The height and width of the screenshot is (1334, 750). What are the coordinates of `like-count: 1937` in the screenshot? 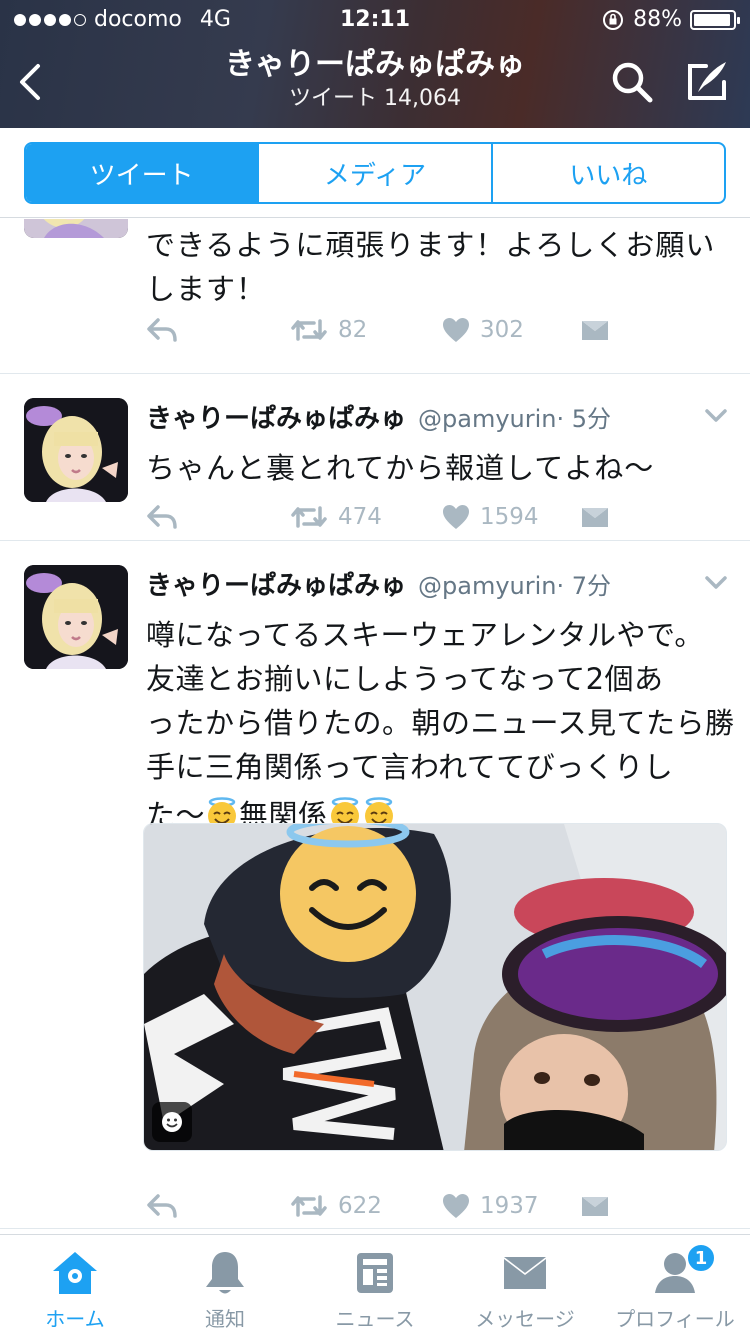 It's located at (509, 1206).